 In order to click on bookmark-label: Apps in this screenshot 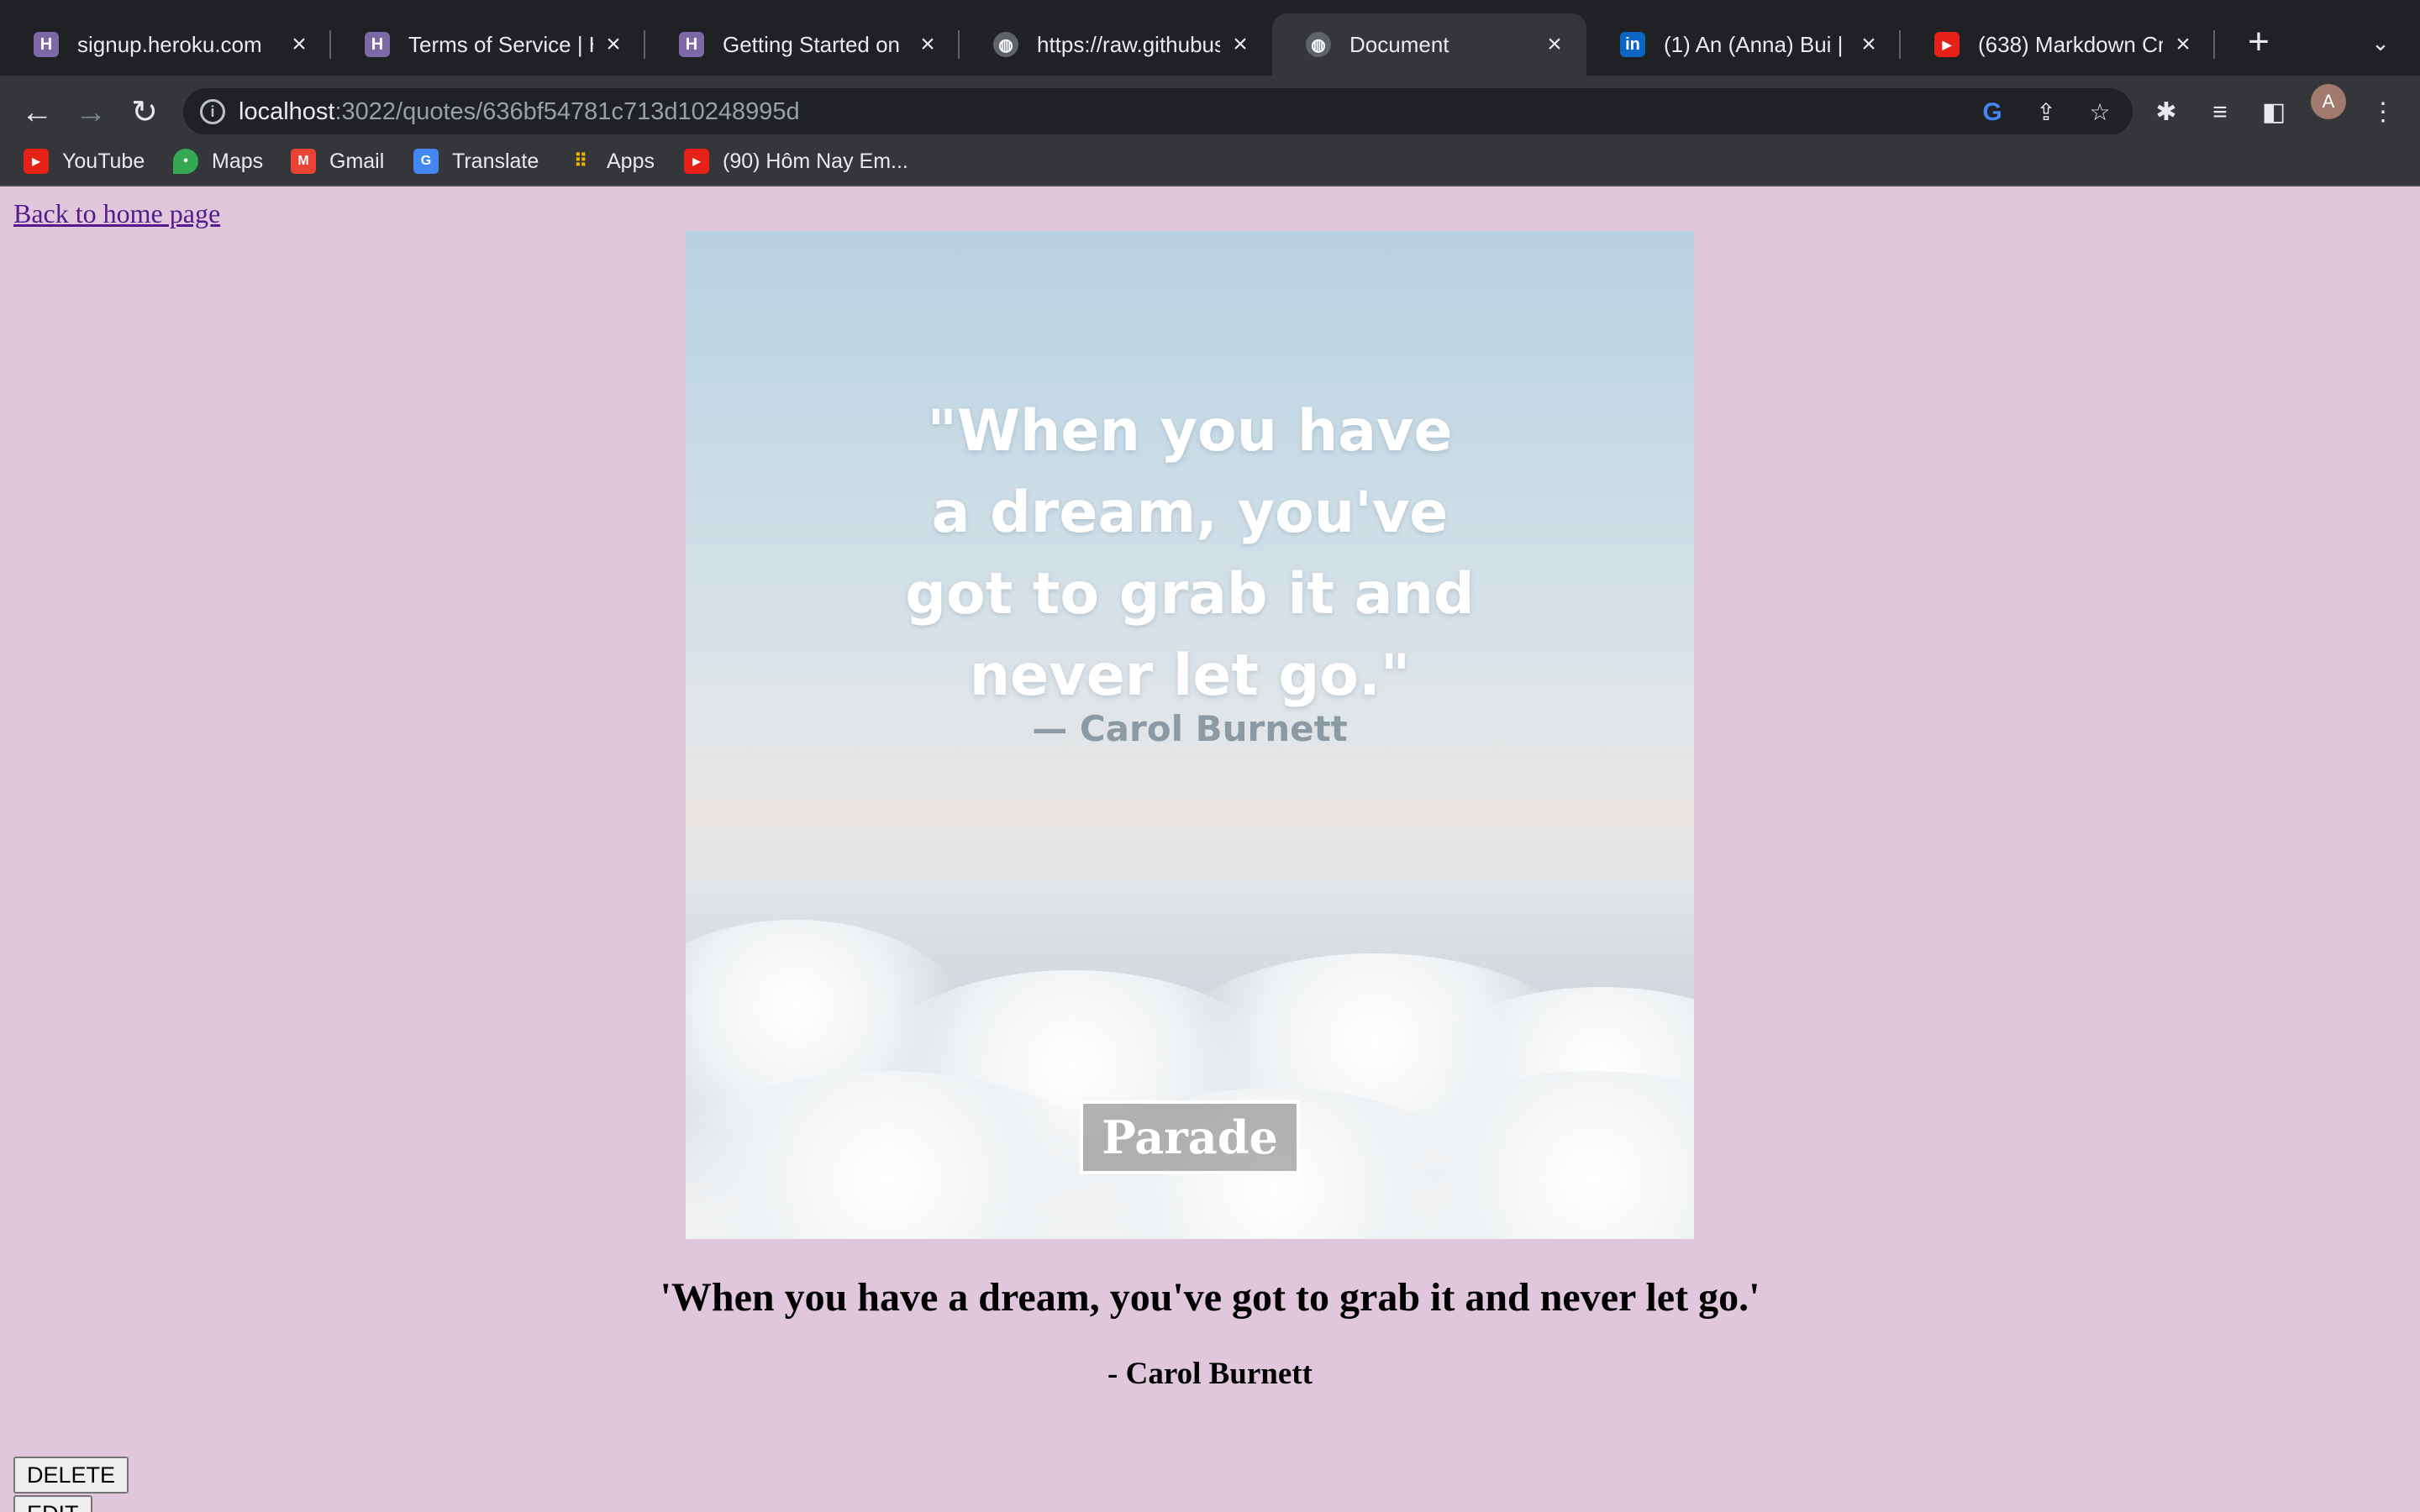, I will do `click(631, 161)`.